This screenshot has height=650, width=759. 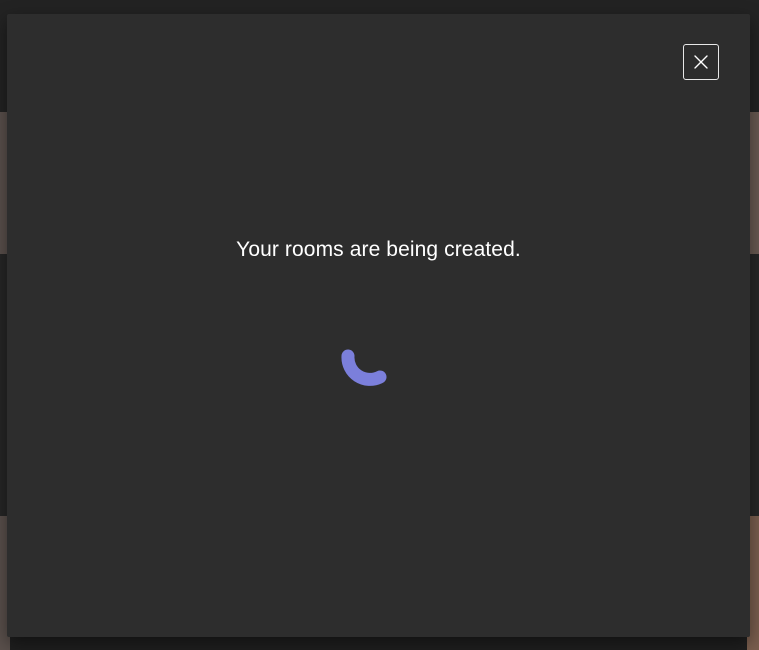 I want to click on status-message: Your rooms are being created., so click(x=378, y=249).